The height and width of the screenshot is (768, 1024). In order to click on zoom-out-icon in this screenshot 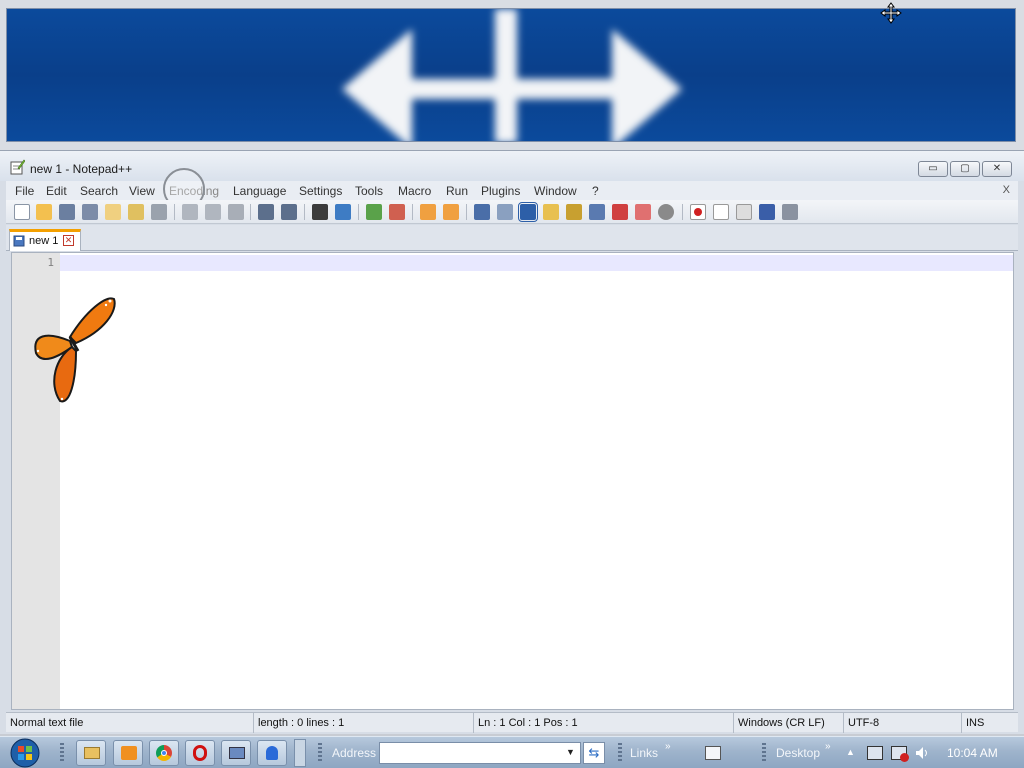, I will do `click(397, 212)`.